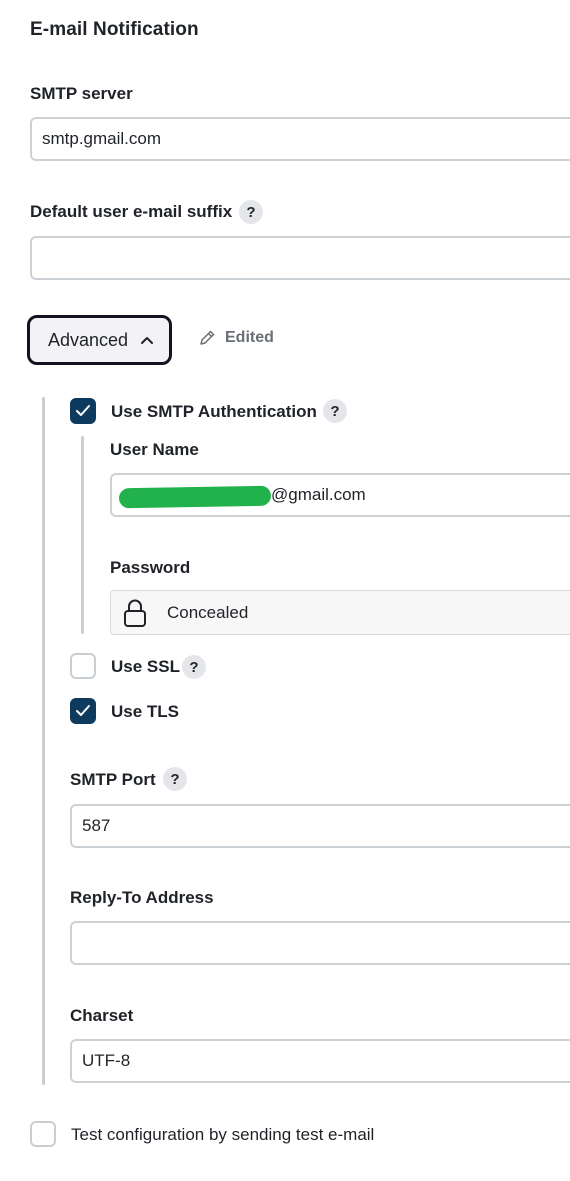 This screenshot has width=570, height=1181. What do you see at coordinates (102, 138) in the screenshot?
I see `smtp-server-value: smtp.gmail.com` at bounding box center [102, 138].